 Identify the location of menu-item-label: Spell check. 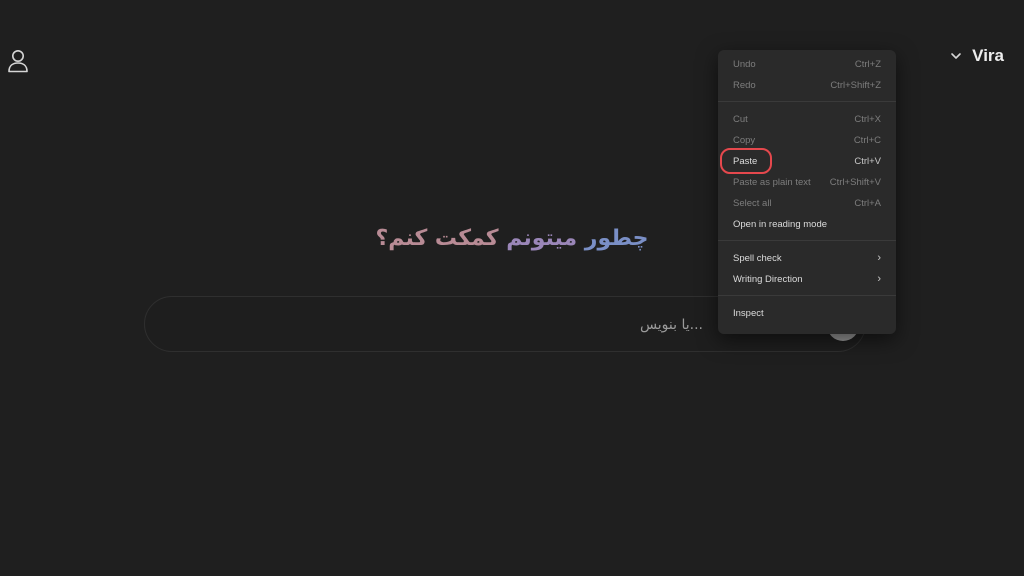
(757, 258).